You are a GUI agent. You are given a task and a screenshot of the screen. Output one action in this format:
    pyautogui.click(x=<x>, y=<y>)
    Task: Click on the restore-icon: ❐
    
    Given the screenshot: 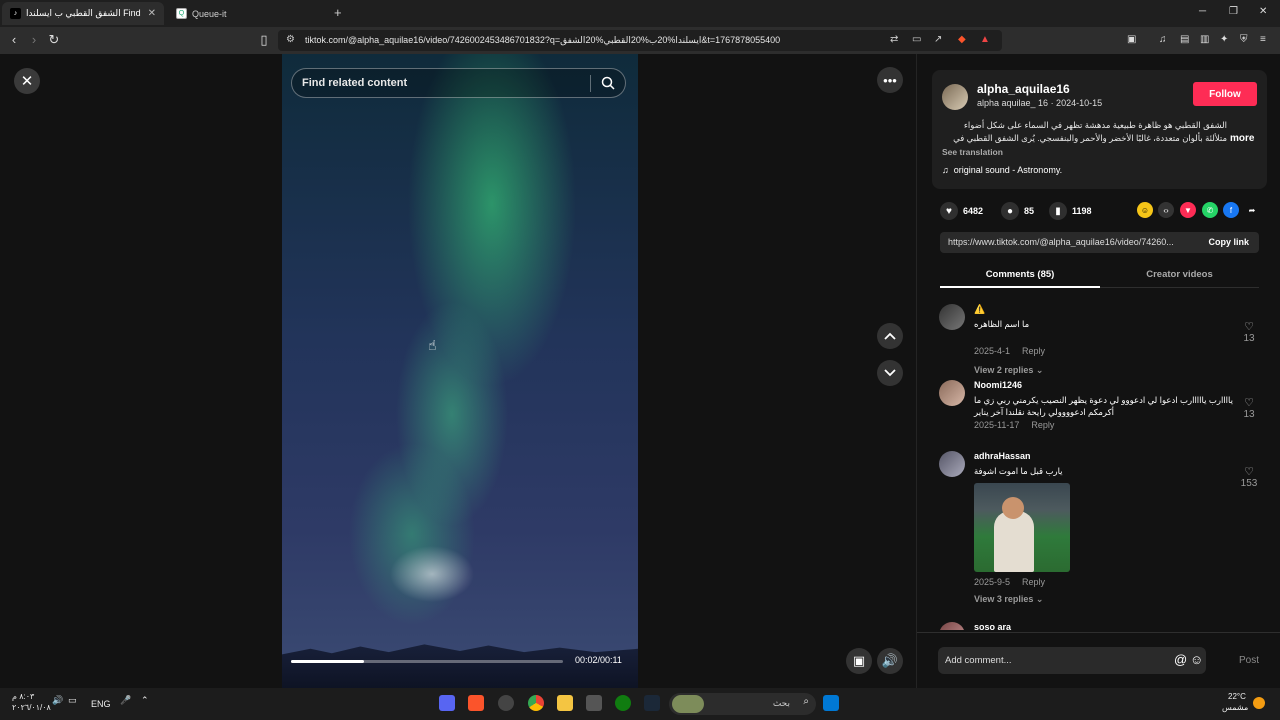 What is the action you would take?
    pyautogui.click(x=1233, y=11)
    